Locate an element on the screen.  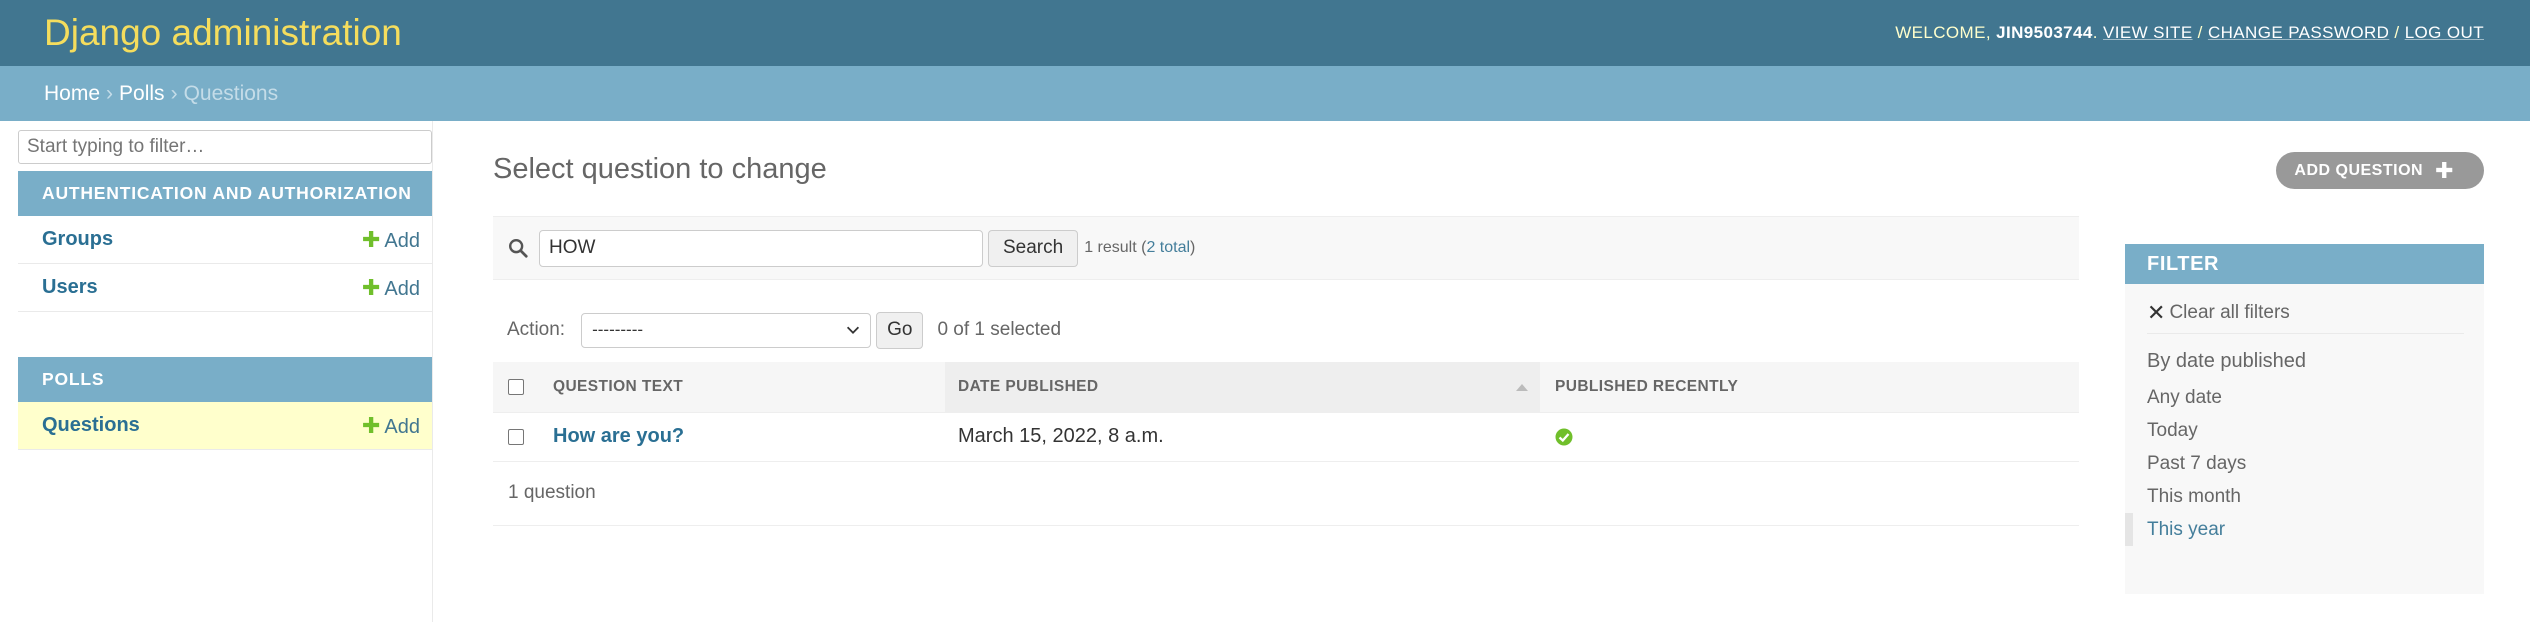
sidebar-item-questions: Questions ✚ Add is located at coordinates (225, 426).